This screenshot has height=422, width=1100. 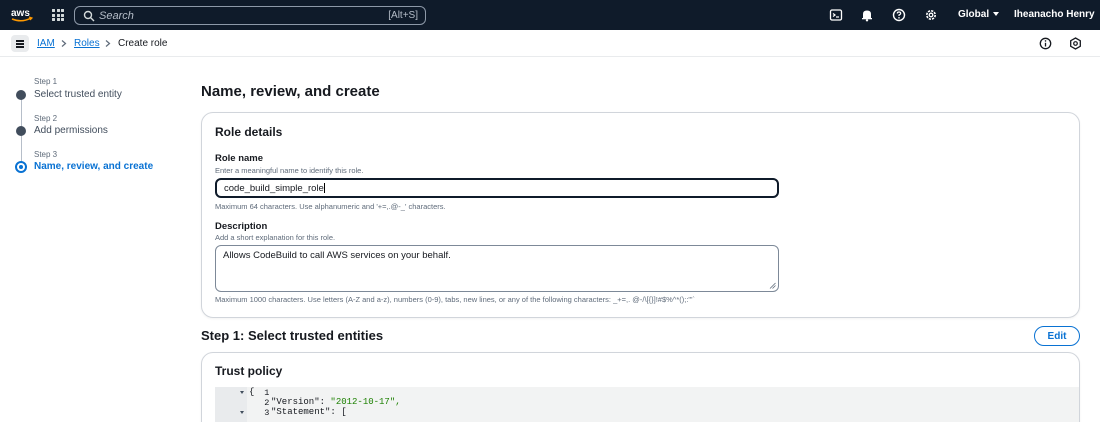 I want to click on search-icon, so click(x=89, y=16).